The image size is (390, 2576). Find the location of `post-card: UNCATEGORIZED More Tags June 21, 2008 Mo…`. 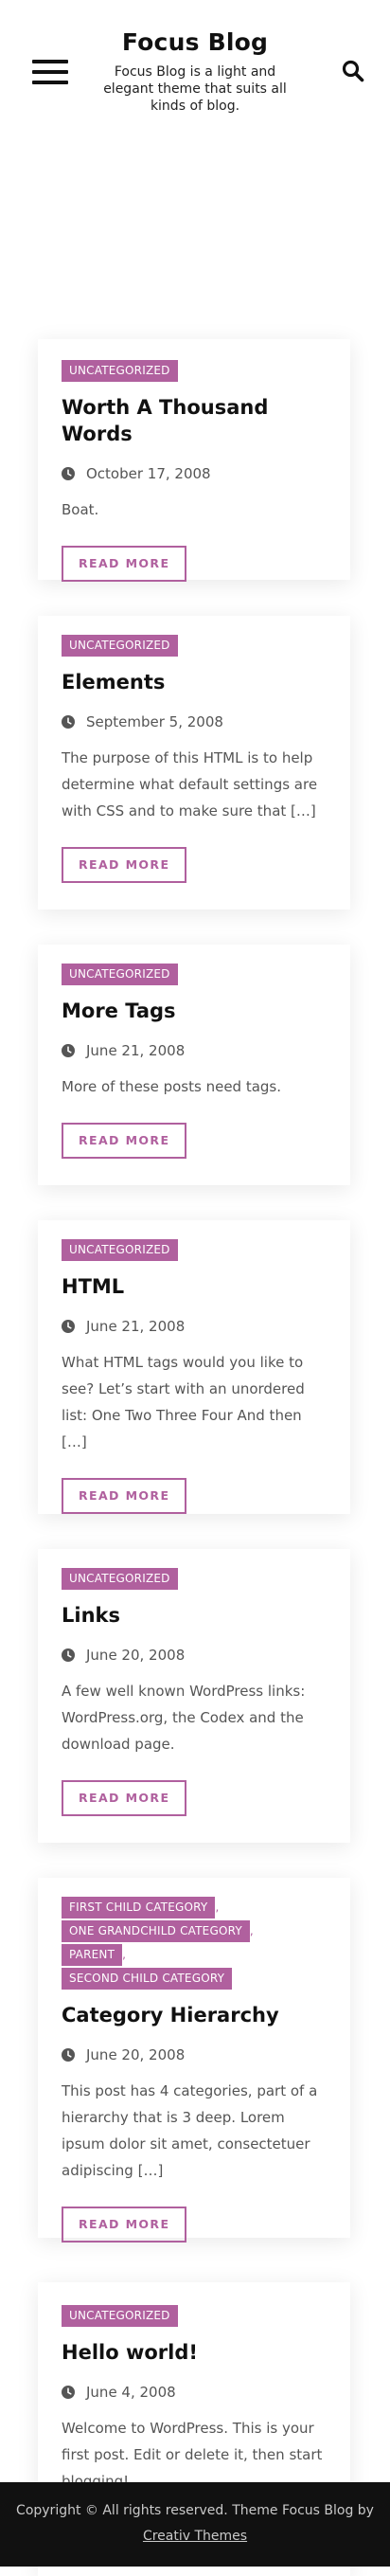

post-card: UNCATEGORIZED More Tags June 21, 2008 Mo… is located at coordinates (194, 1065).